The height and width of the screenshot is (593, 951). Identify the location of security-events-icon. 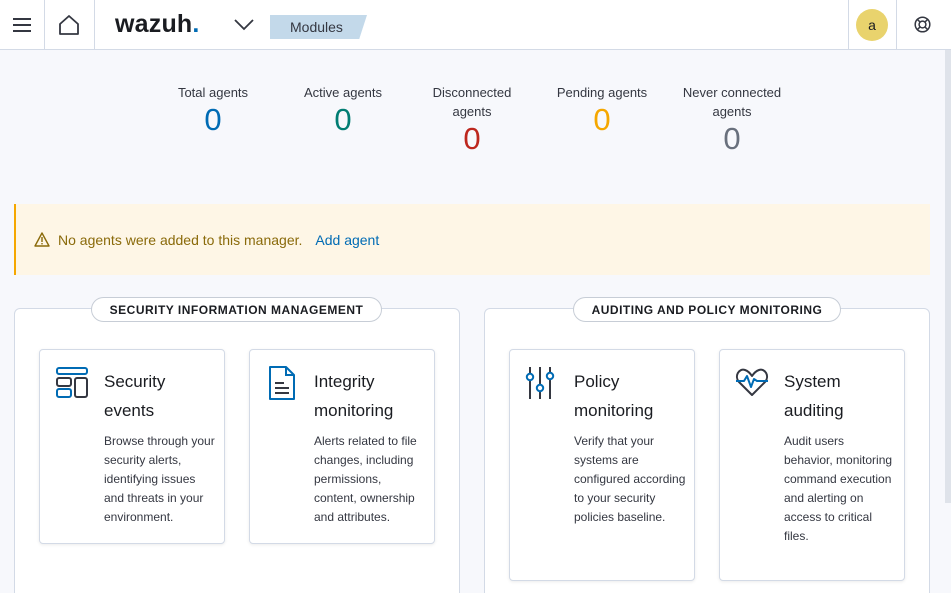
(72, 382).